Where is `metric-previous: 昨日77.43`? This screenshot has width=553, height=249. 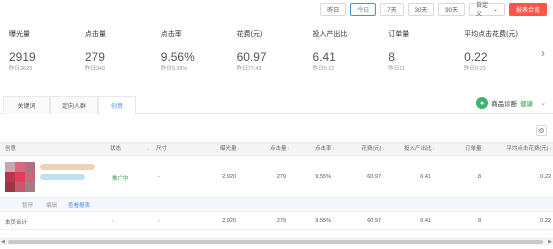
metric-previous: 昨日77.43 is located at coordinates (249, 69).